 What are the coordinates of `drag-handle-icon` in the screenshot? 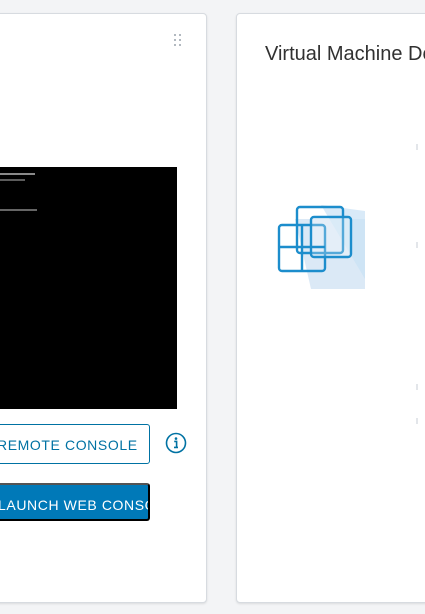 It's located at (180, 42).